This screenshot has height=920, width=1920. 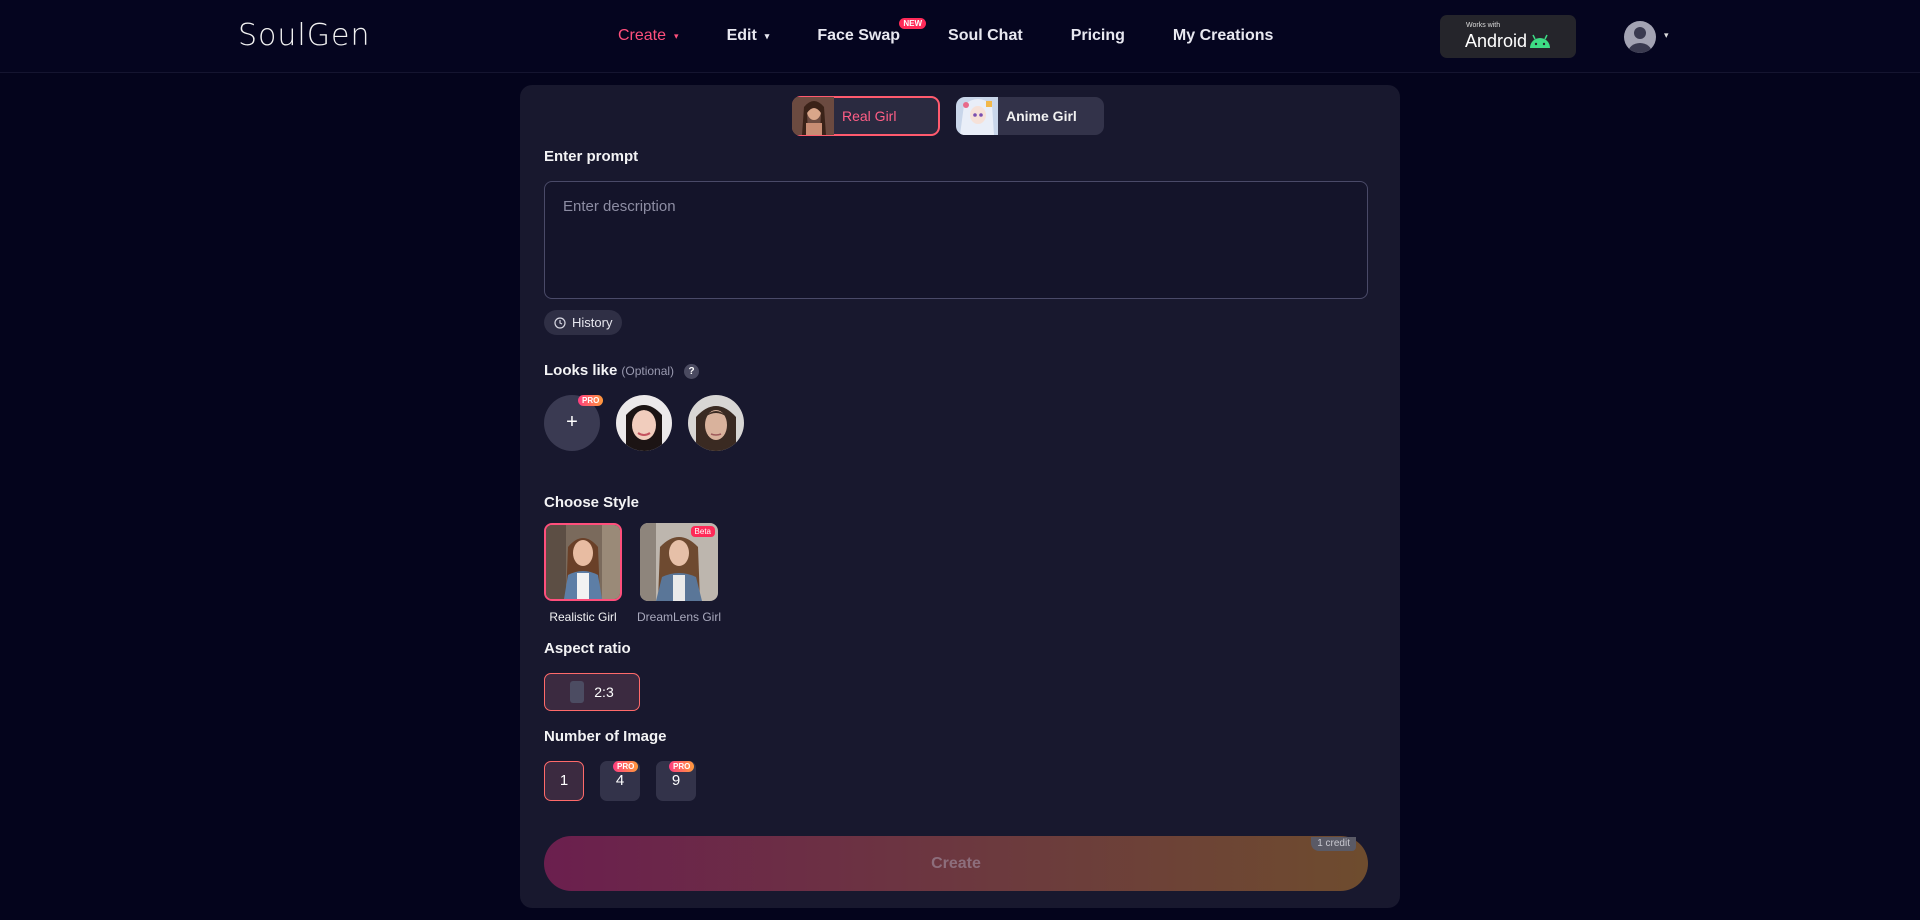 I want to click on prompt-heading: Enter prompt, so click(x=591, y=156).